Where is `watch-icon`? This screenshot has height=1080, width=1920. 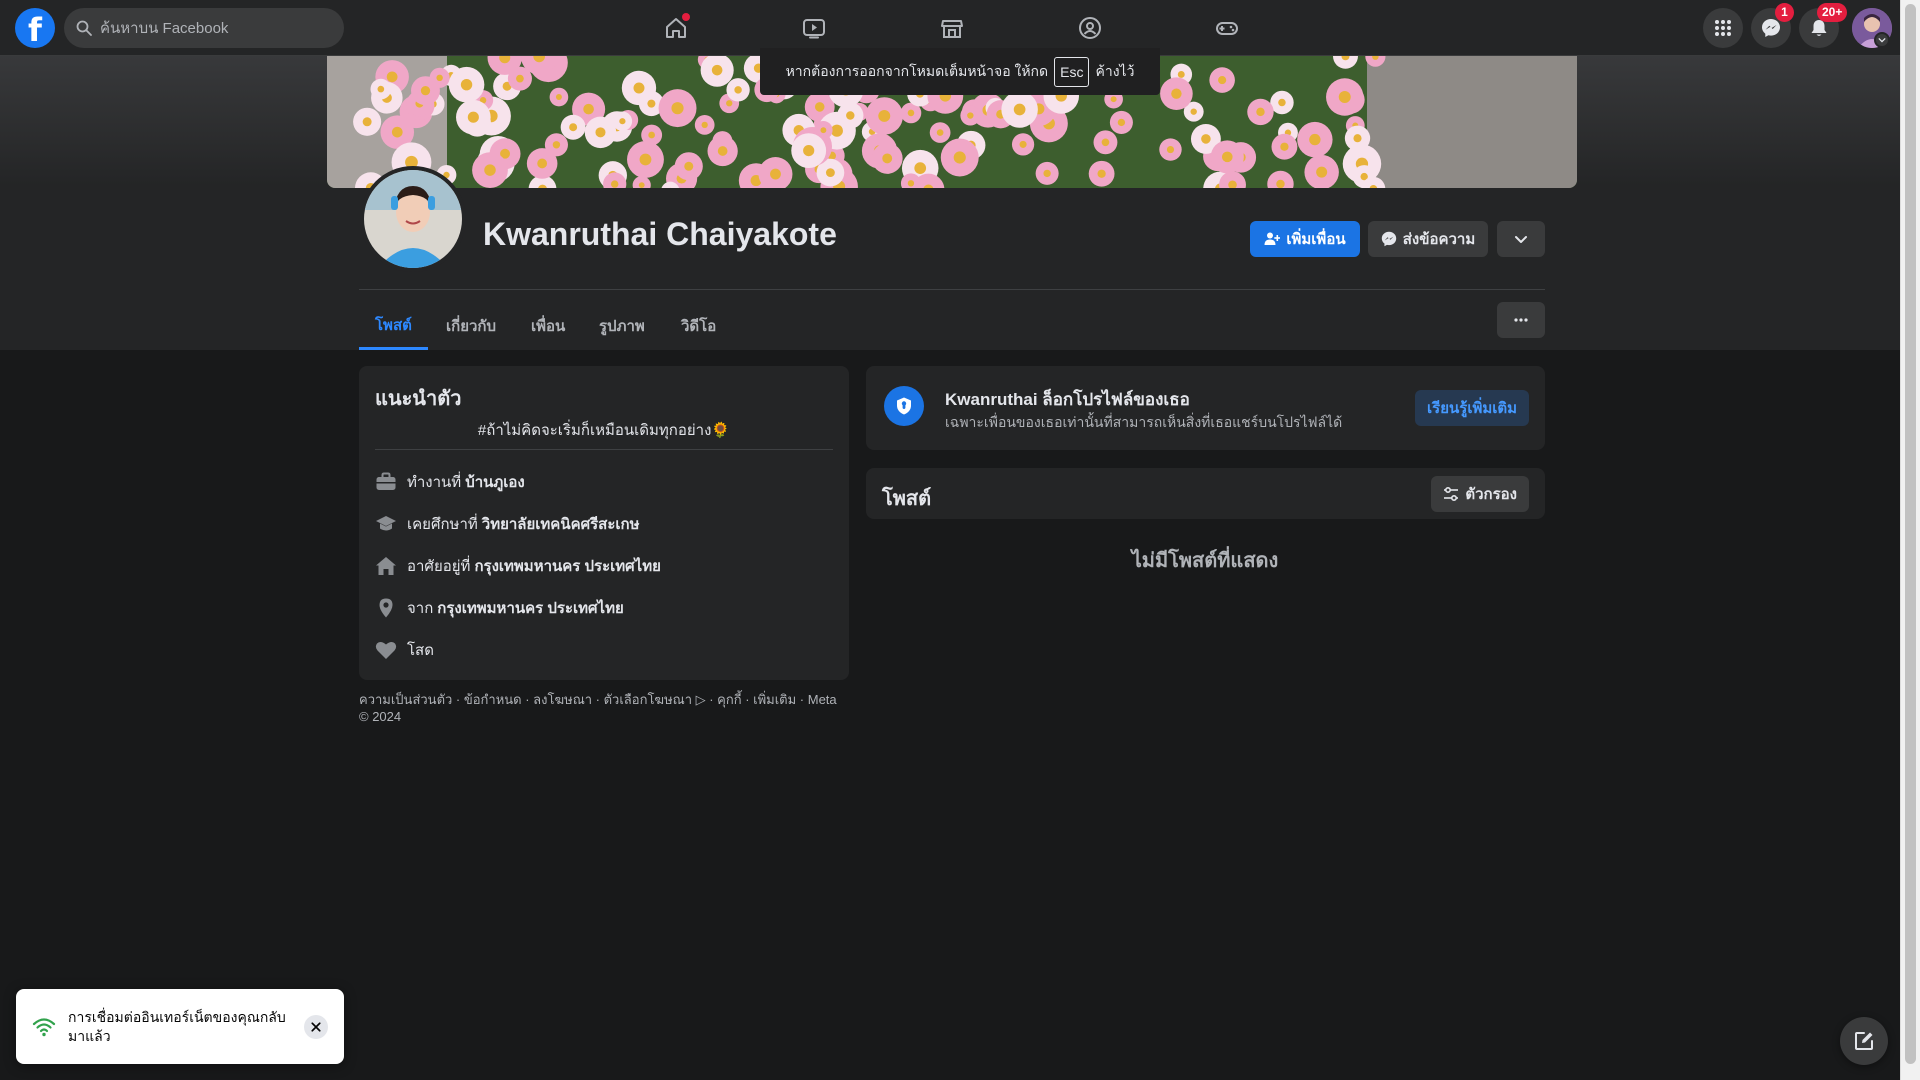
watch-icon is located at coordinates (814, 29).